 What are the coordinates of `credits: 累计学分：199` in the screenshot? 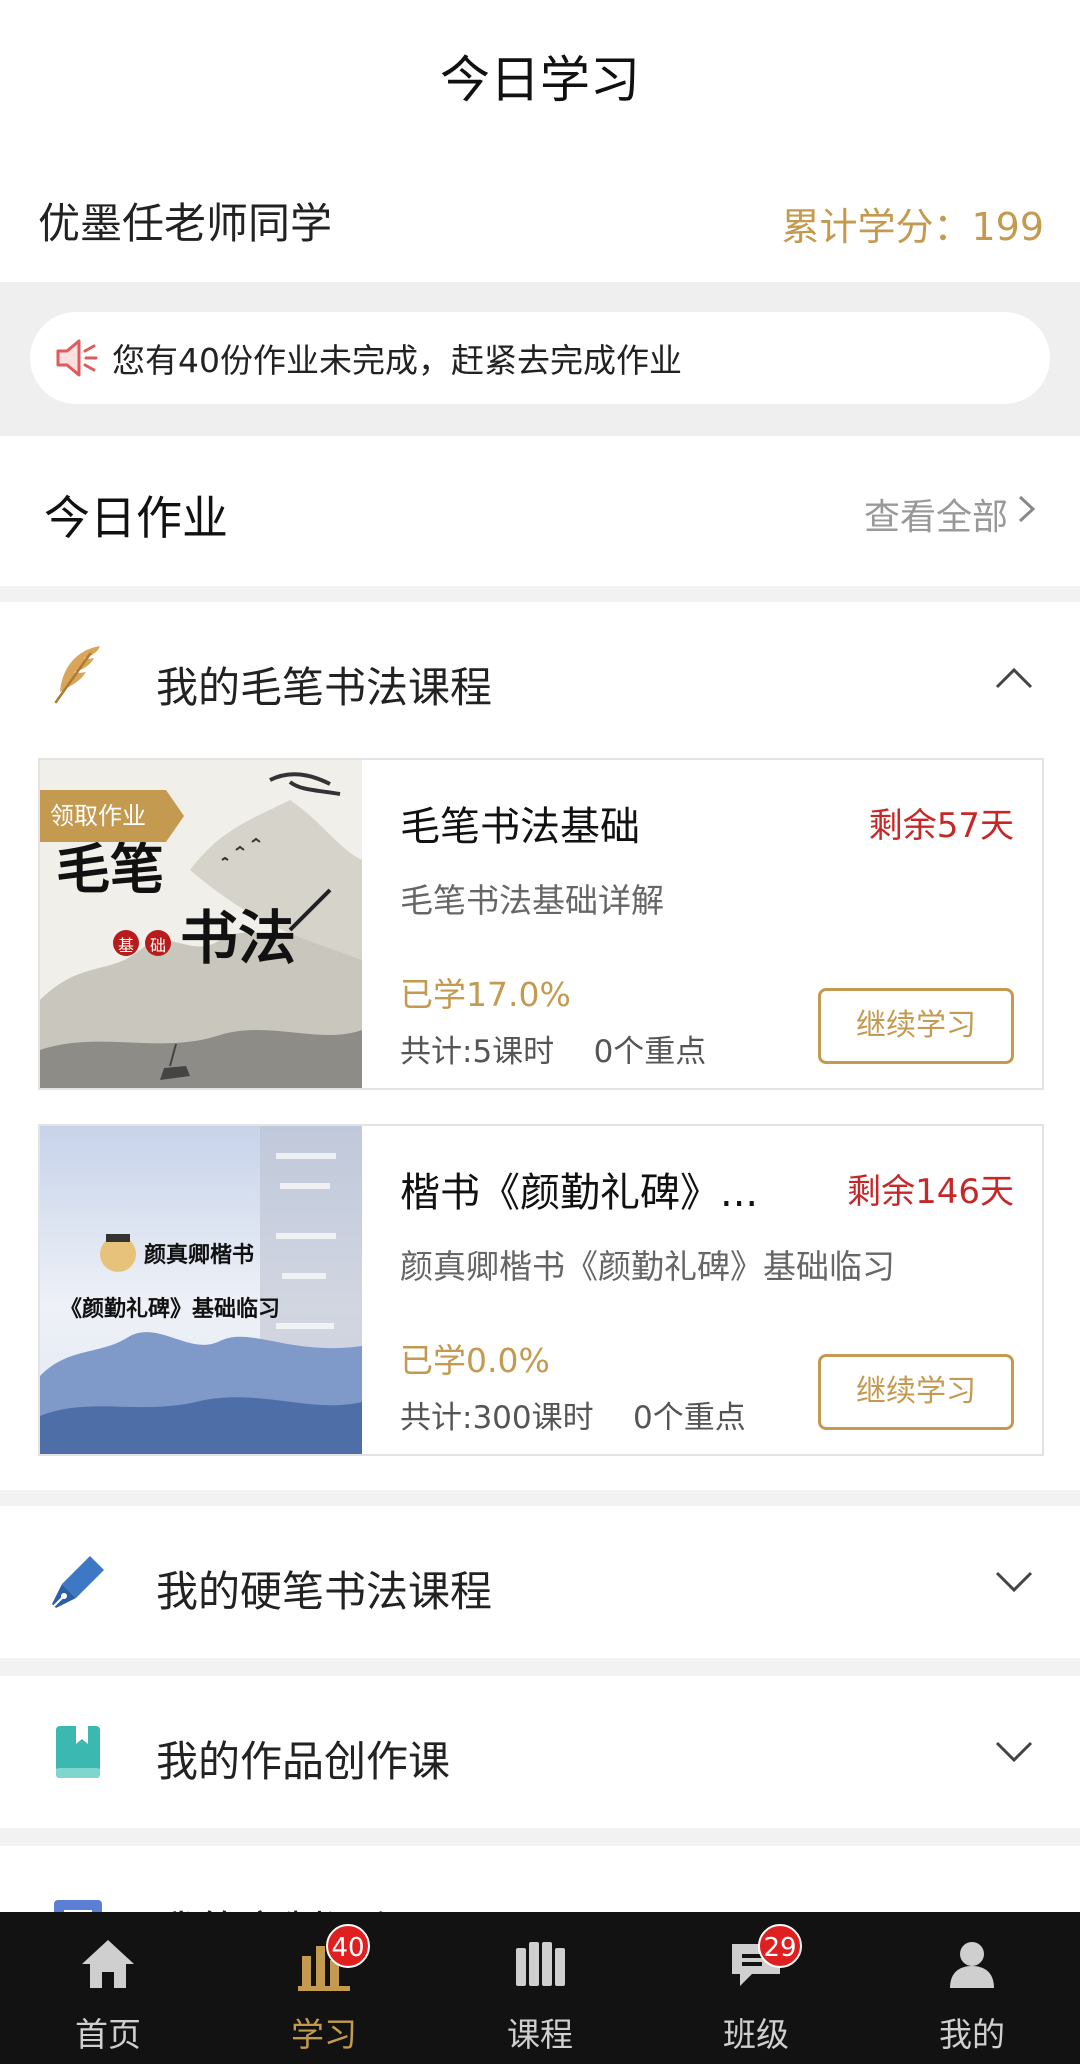 It's located at (912, 223).